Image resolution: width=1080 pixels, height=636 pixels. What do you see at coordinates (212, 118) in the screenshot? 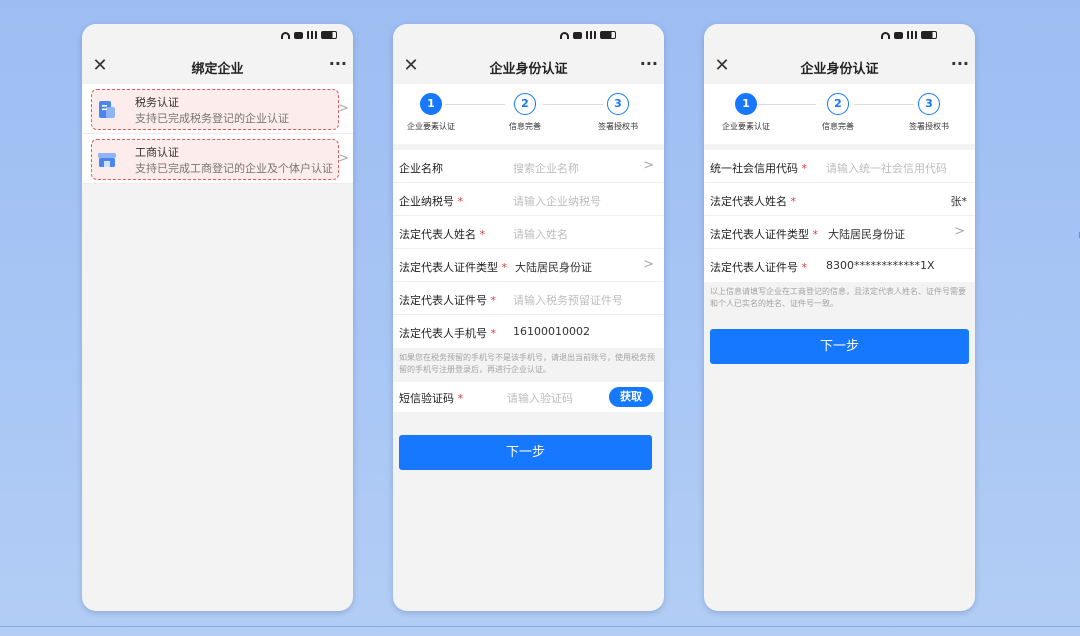
I see `item-subtitle: 支持已完成税务登记的企业认证` at bounding box center [212, 118].